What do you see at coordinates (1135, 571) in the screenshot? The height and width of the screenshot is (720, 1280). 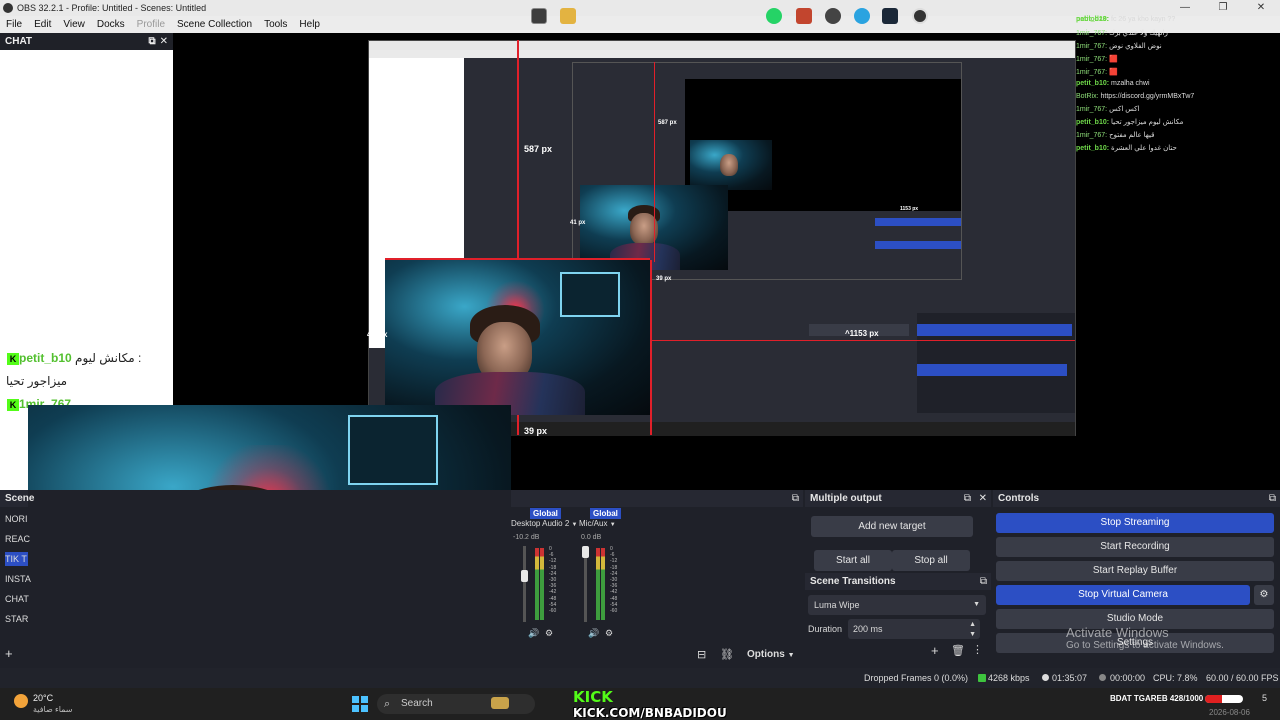 I see `start-replay-buffer-button: Start Replay Buffer` at bounding box center [1135, 571].